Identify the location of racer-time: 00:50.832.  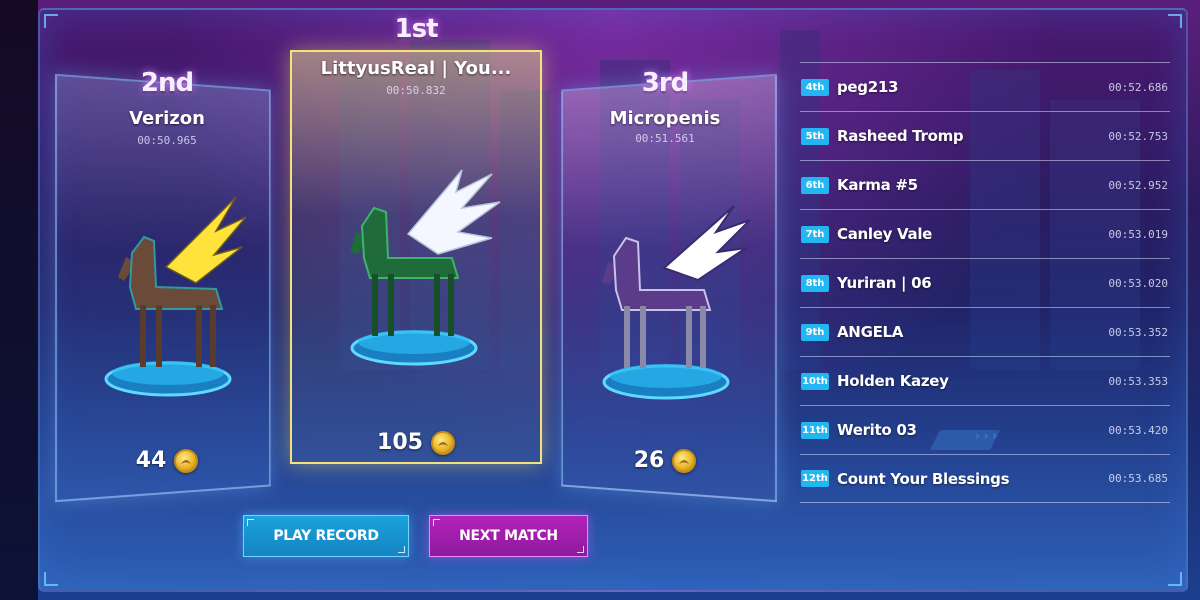
(416, 90).